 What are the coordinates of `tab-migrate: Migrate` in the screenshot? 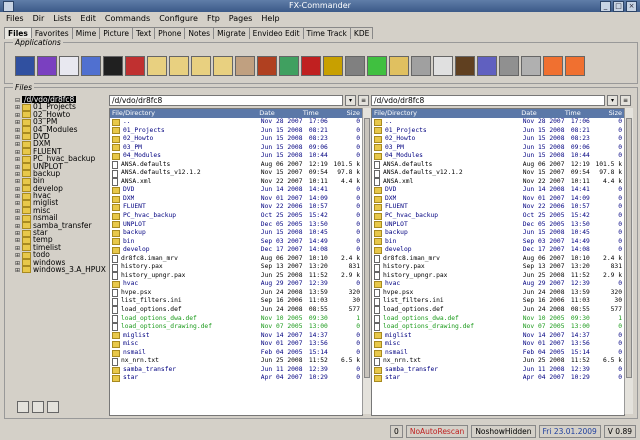 It's located at (231, 33).